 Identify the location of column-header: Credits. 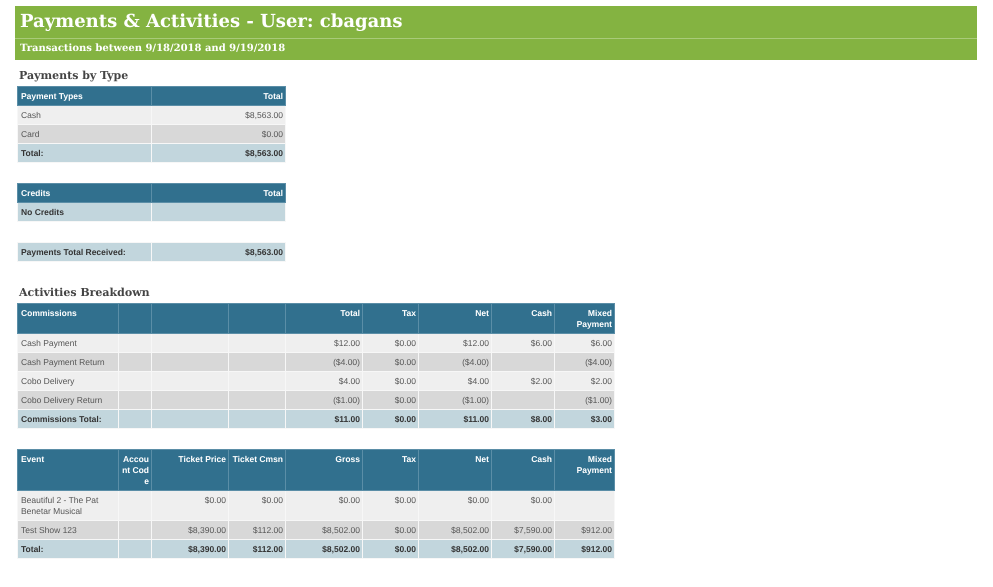
(85, 193).